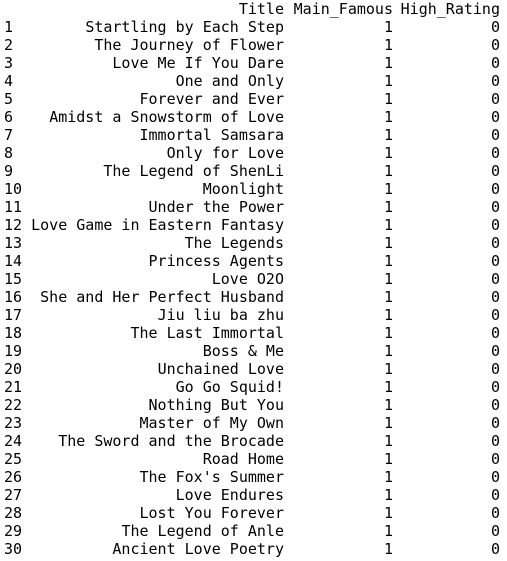 The image size is (507, 561). What do you see at coordinates (9, 63) in the screenshot?
I see `row-index: 3` at bounding box center [9, 63].